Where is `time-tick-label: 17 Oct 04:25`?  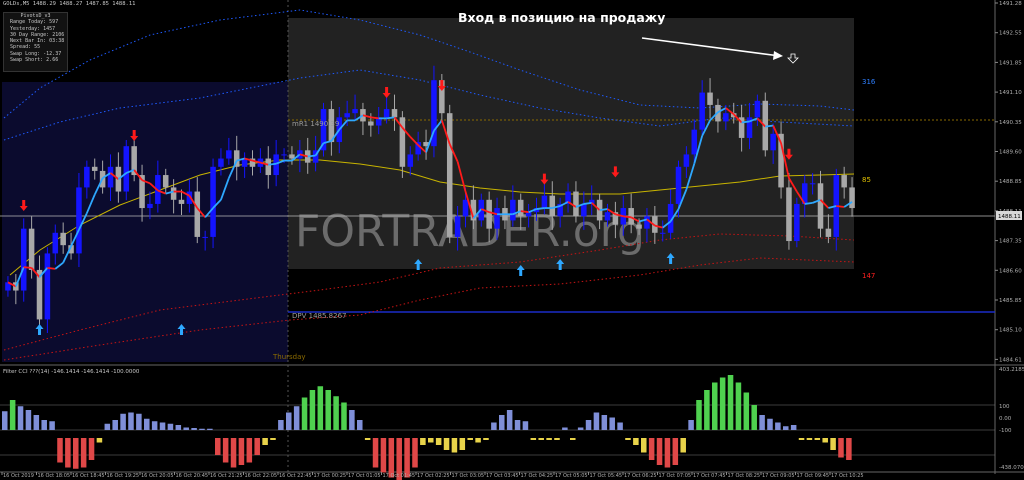
time-tick-label: 17 Oct 04:25 is located at coordinates (537, 476).